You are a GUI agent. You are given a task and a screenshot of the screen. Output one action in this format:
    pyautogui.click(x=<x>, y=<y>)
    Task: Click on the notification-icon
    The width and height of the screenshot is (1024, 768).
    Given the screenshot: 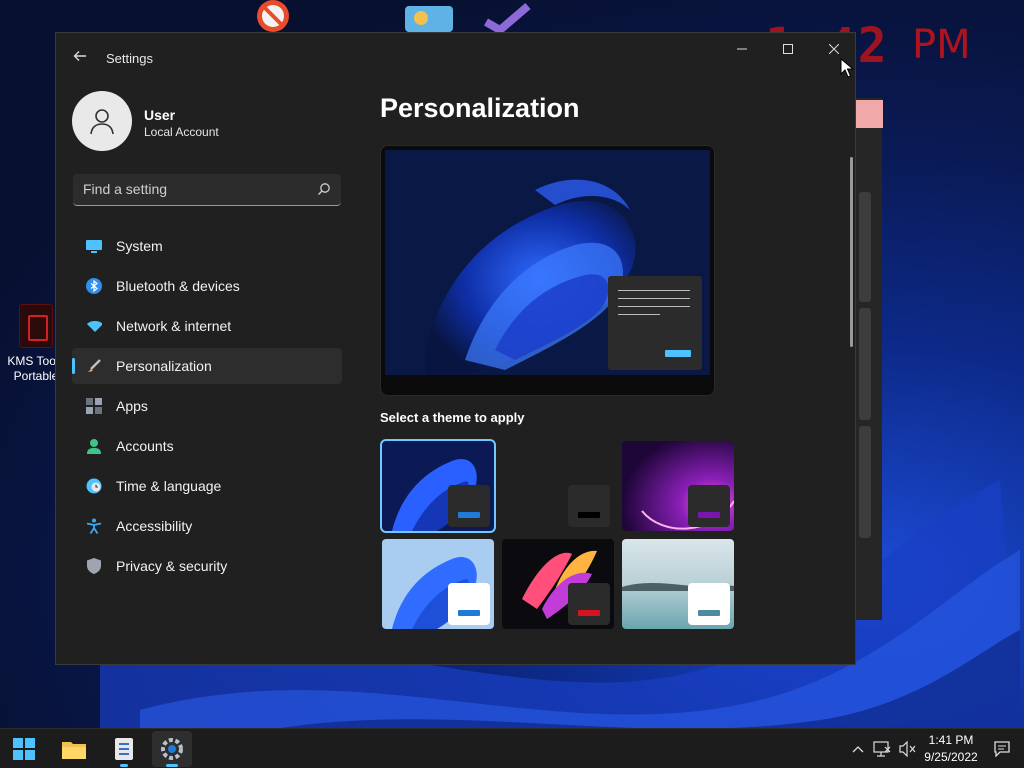 What is the action you would take?
    pyautogui.click(x=1002, y=749)
    